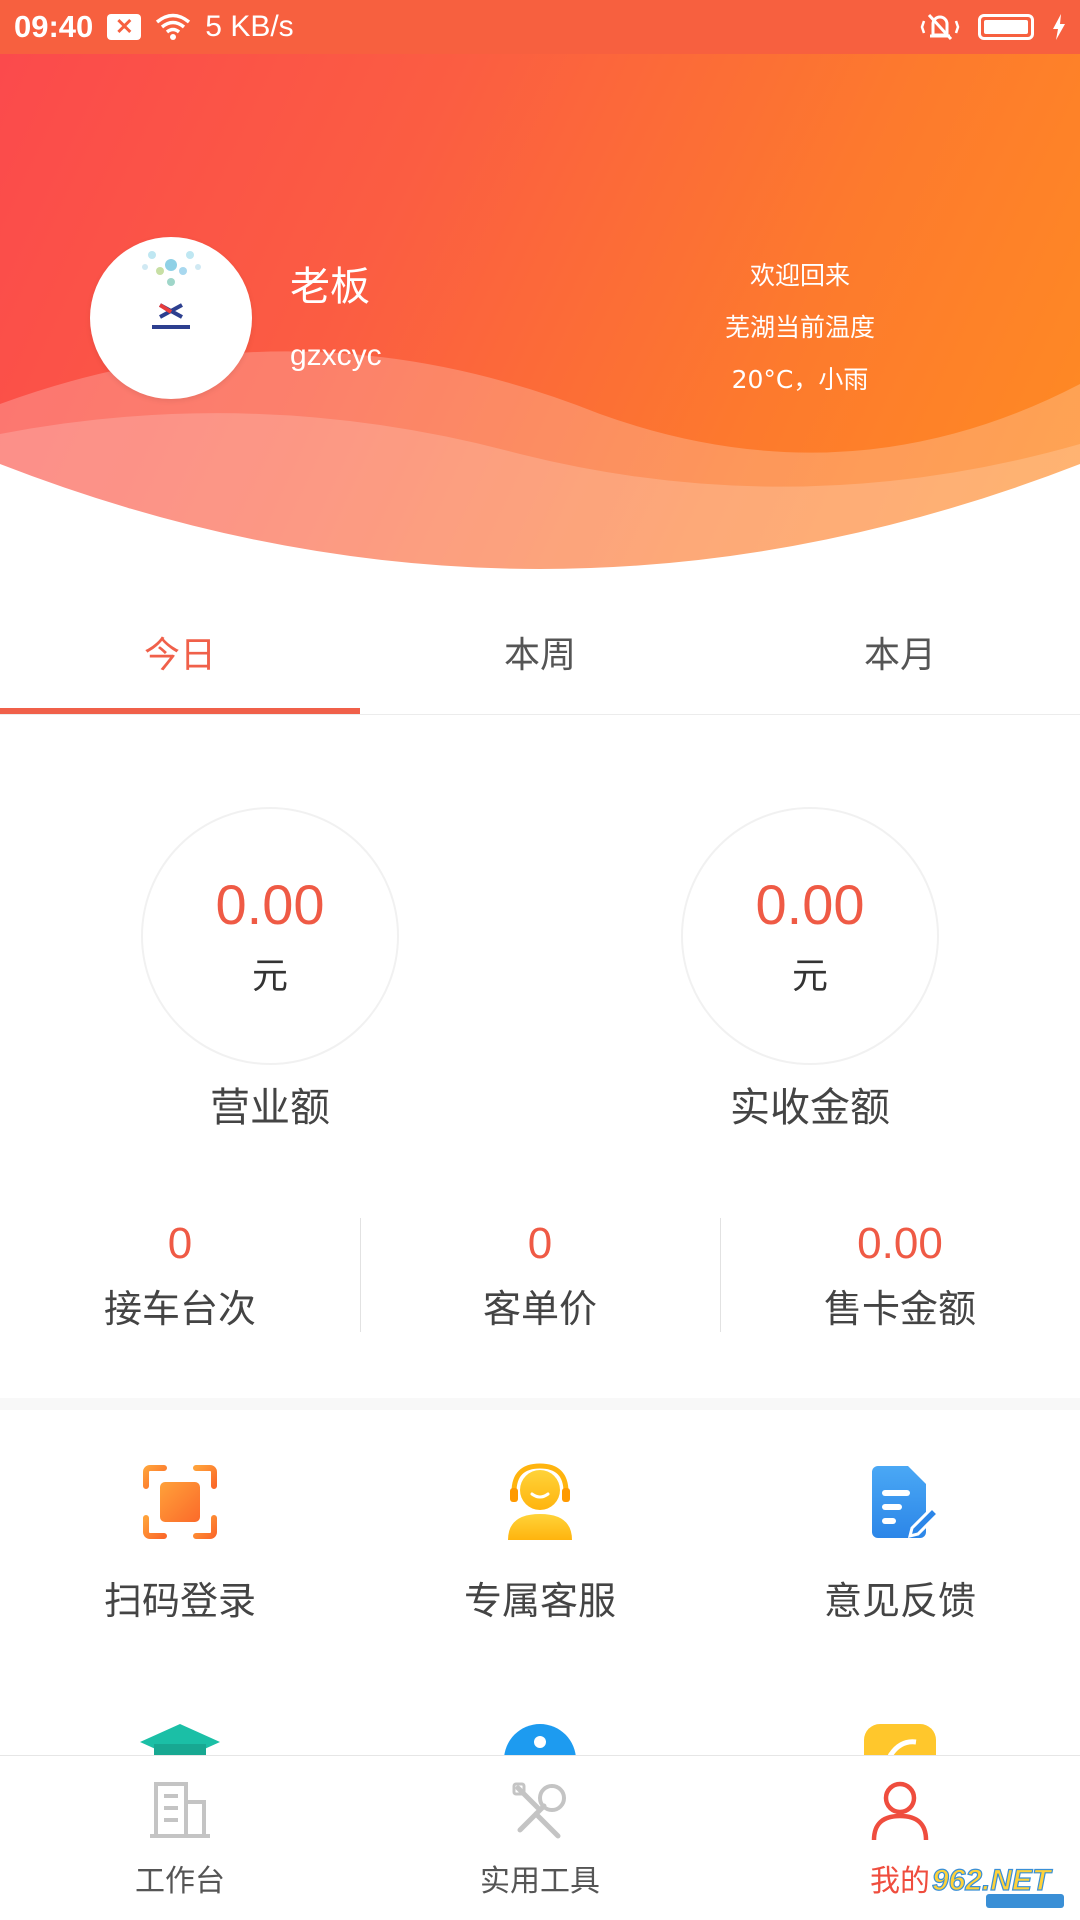 The width and height of the screenshot is (1080, 1920). I want to click on metric-card-sales: 0.00 售卡金额, so click(900, 1275).